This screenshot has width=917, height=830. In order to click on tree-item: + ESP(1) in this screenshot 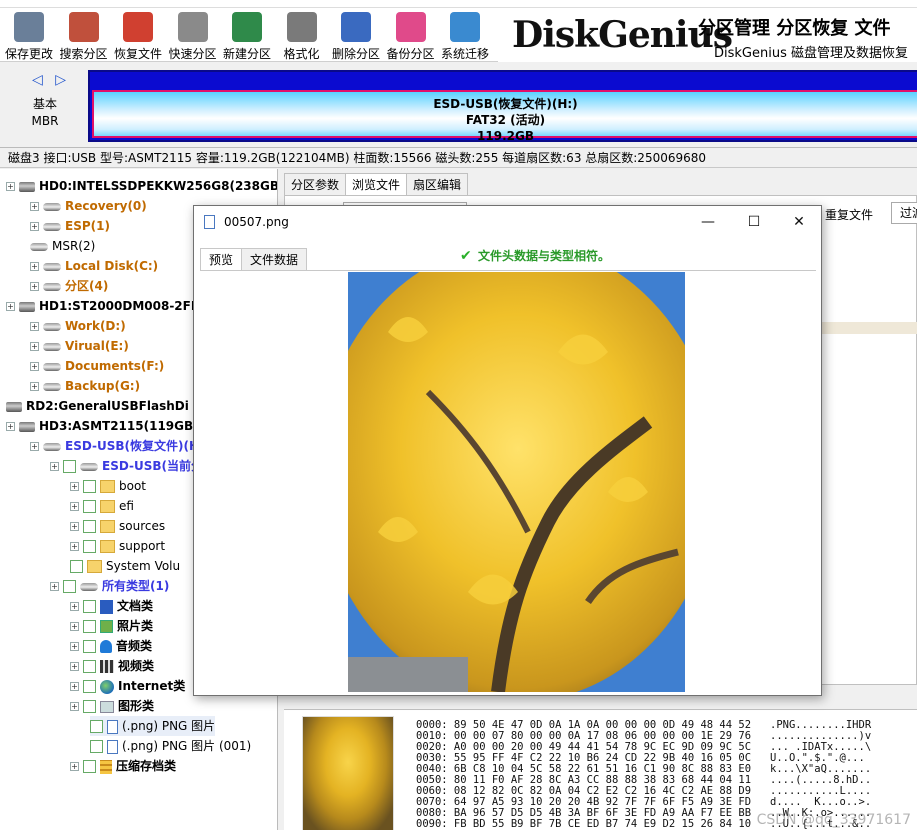, I will do `click(70, 226)`.